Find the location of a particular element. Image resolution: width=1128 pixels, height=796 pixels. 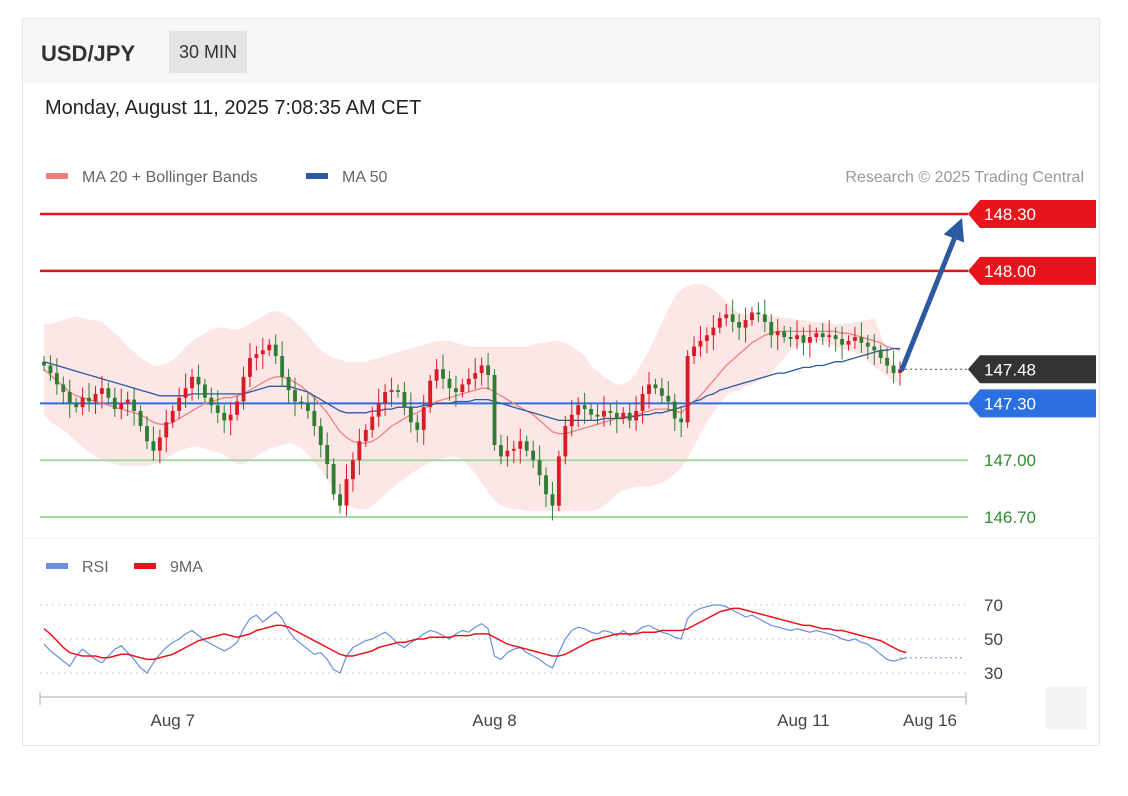

price-label: 147.00 is located at coordinates (1010, 460).